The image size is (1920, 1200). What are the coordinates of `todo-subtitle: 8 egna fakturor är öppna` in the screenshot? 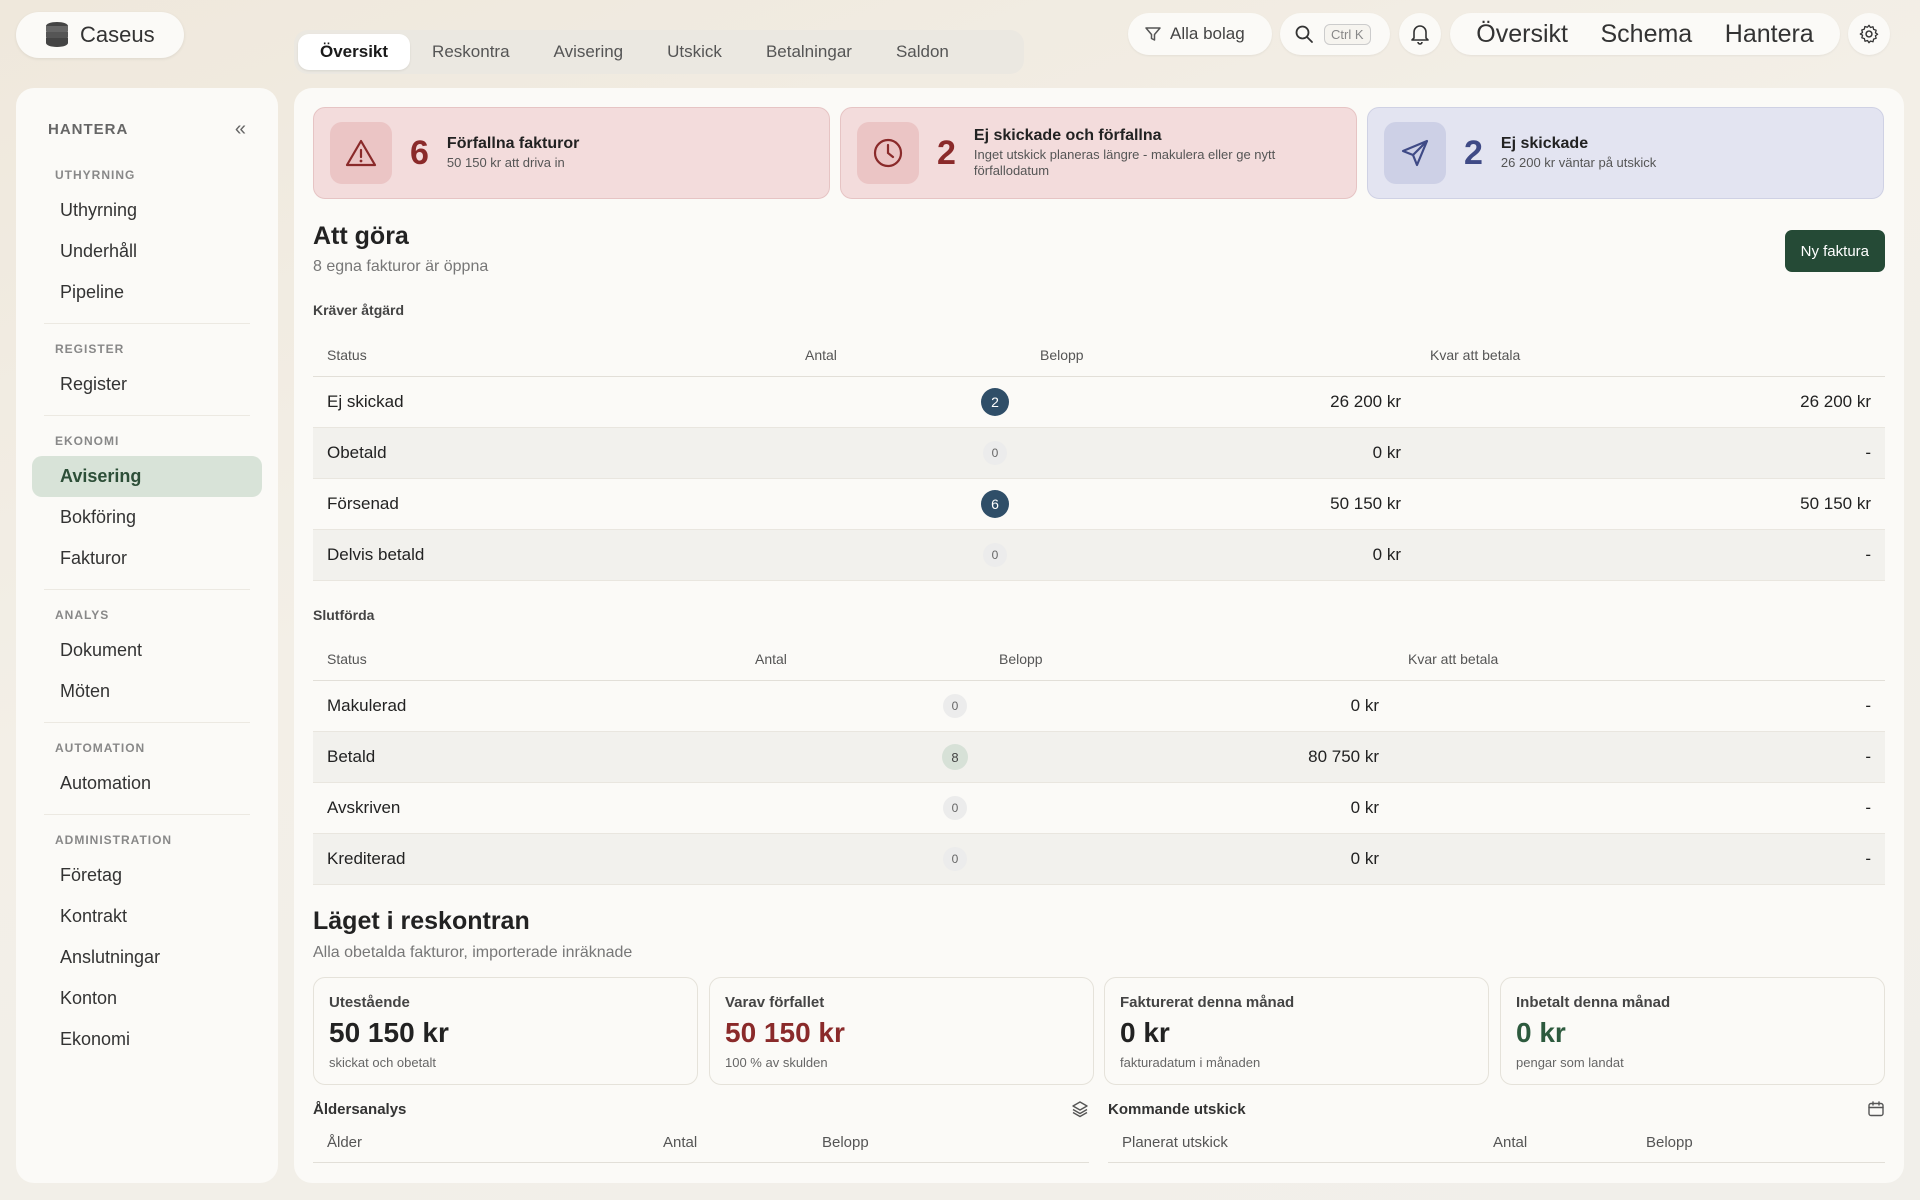 It's located at (401, 266).